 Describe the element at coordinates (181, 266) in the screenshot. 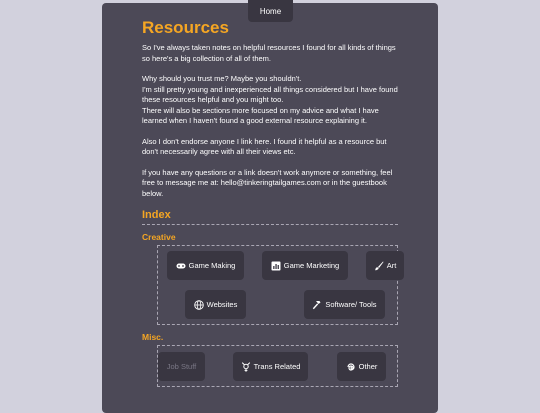

I see `gamepad-icon` at that location.